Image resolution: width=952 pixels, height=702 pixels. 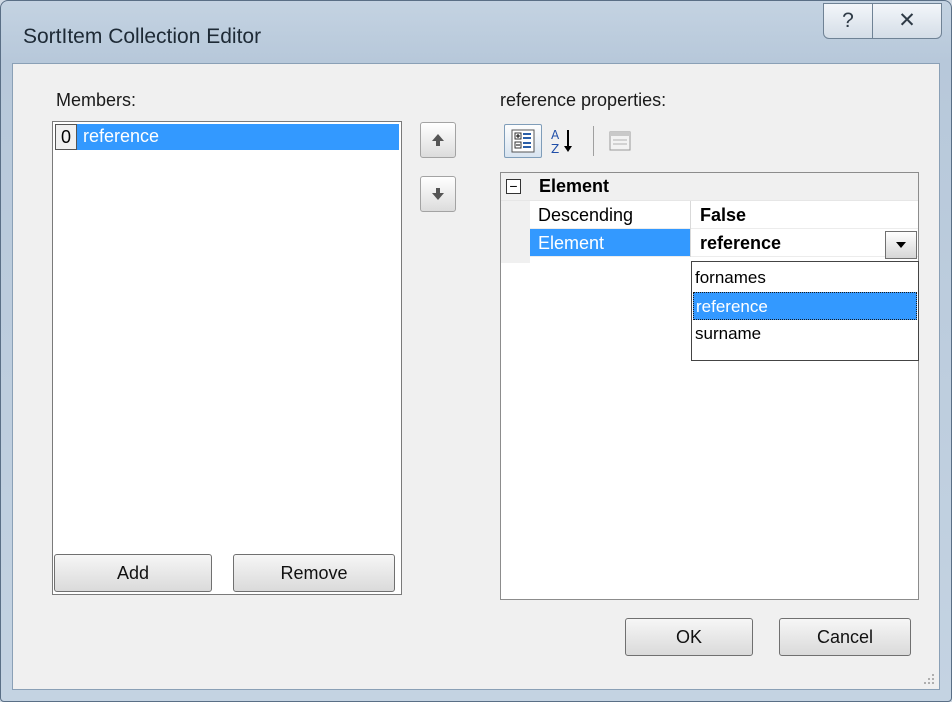 I want to click on move-down-button, so click(x=438, y=194).